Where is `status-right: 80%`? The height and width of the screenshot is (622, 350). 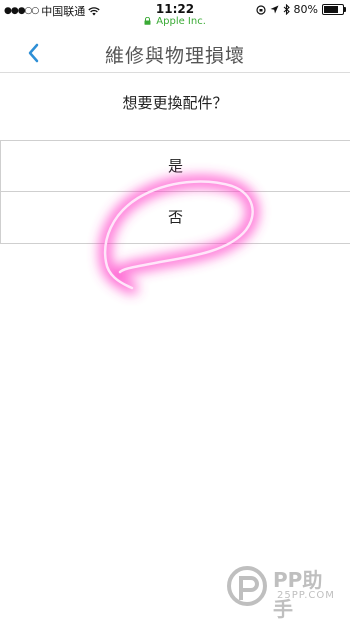
status-right: 80% is located at coordinates (300, 9).